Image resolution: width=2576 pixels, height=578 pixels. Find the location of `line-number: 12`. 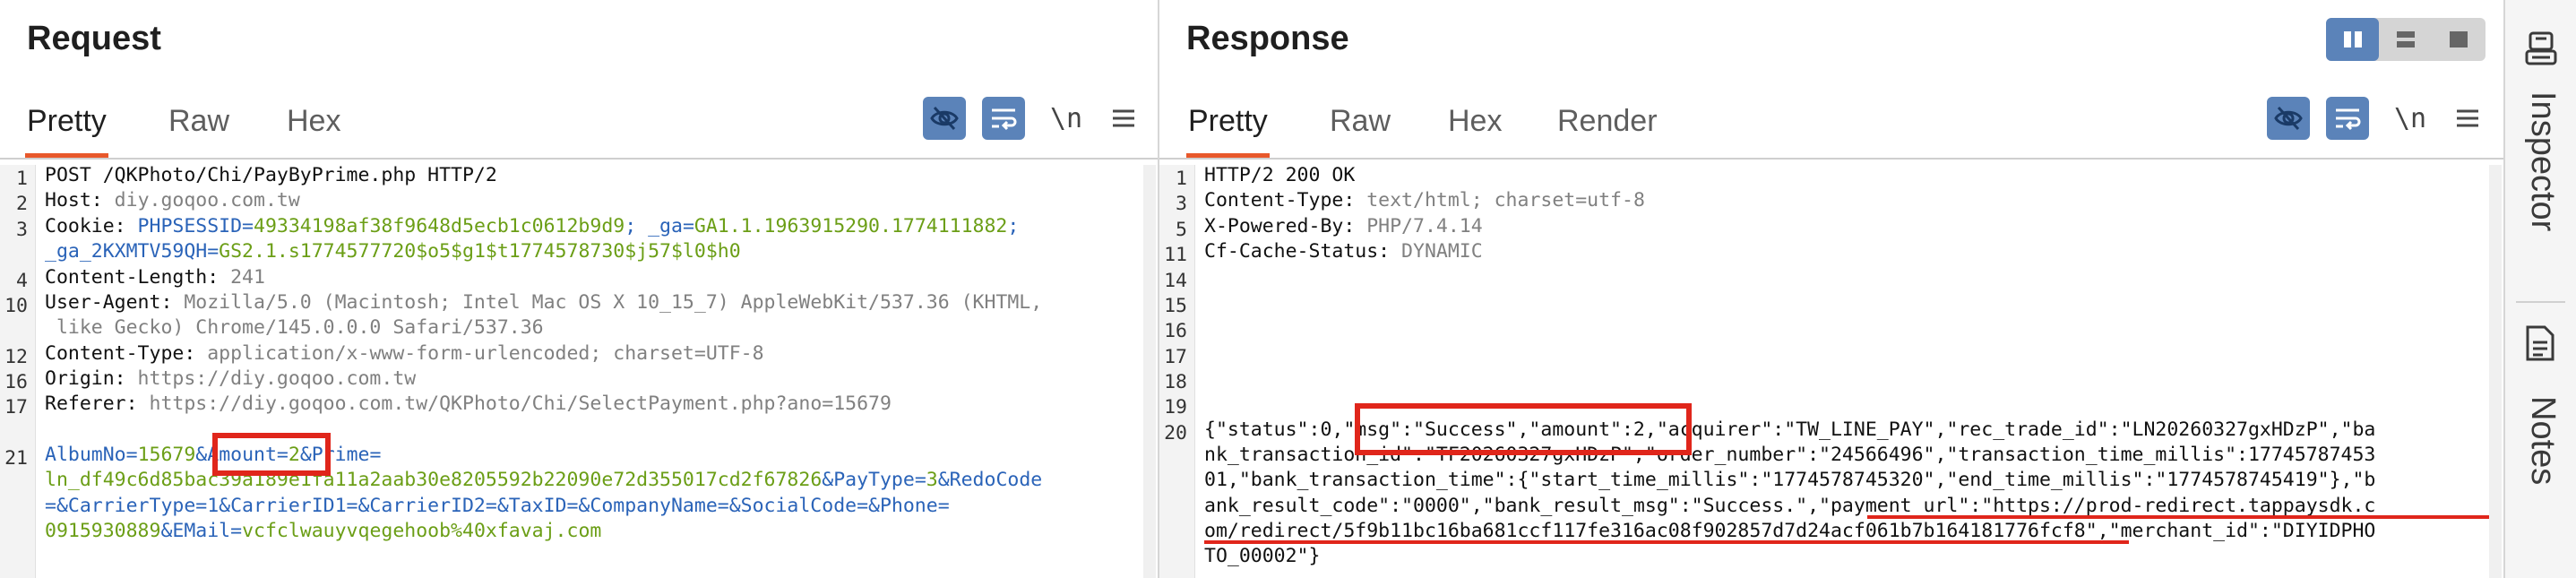

line-number: 12 is located at coordinates (16, 357).